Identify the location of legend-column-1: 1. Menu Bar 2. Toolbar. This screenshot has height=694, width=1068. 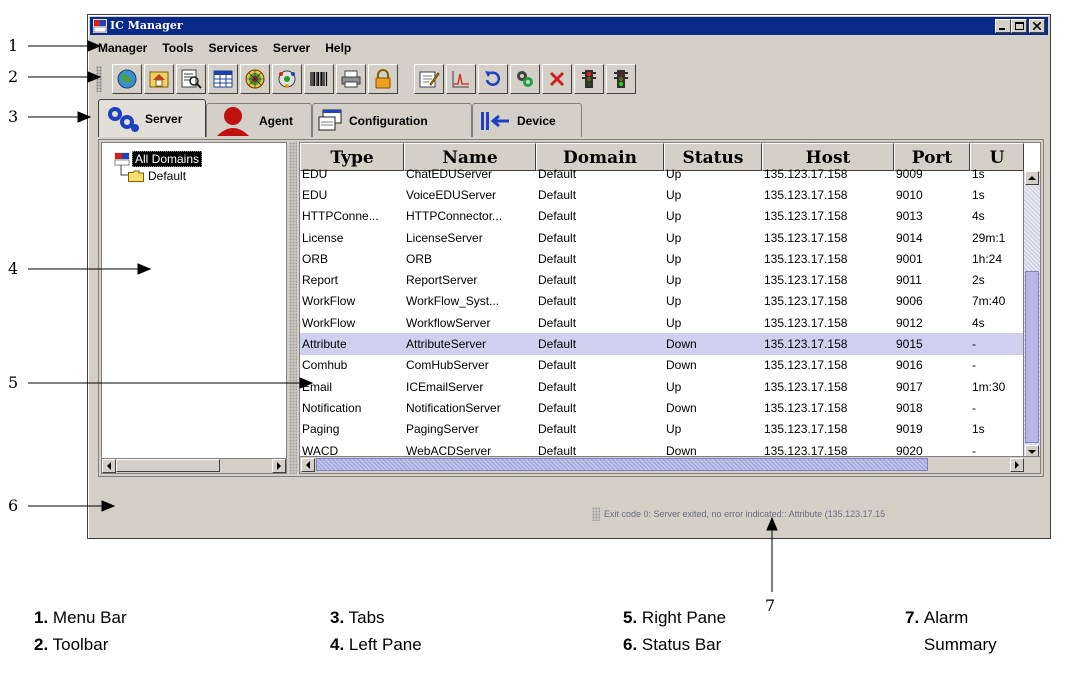
(80, 631).